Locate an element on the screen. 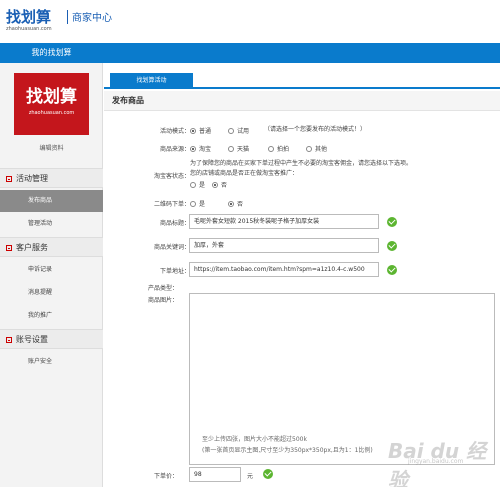 The height and width of the screenshot is (487, 500). taobao-agent-question: 您的店铺或商品是否正在做淘宝客推广： is located at coordinates (244, 173).